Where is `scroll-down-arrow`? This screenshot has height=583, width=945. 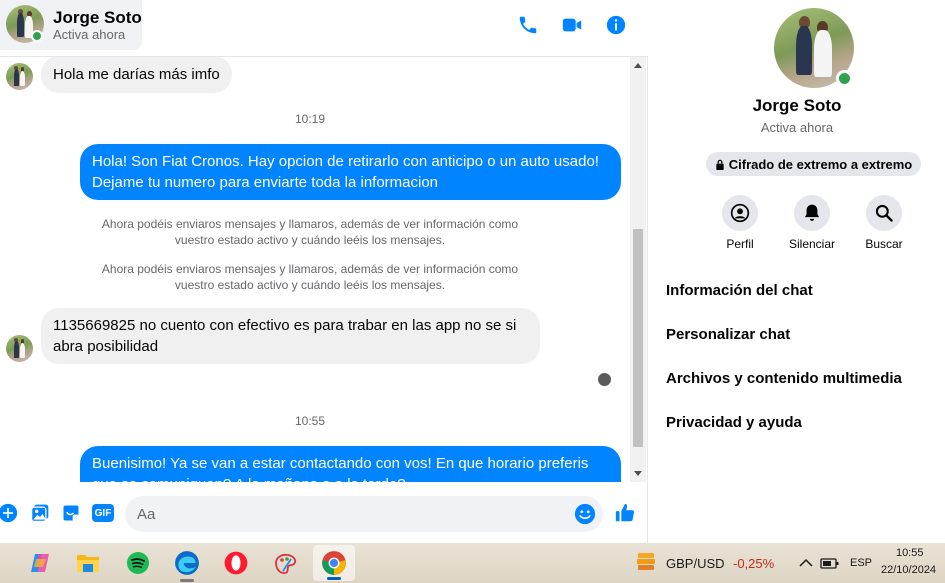
scroll-down-arrow is located at coordinates (638, 473).